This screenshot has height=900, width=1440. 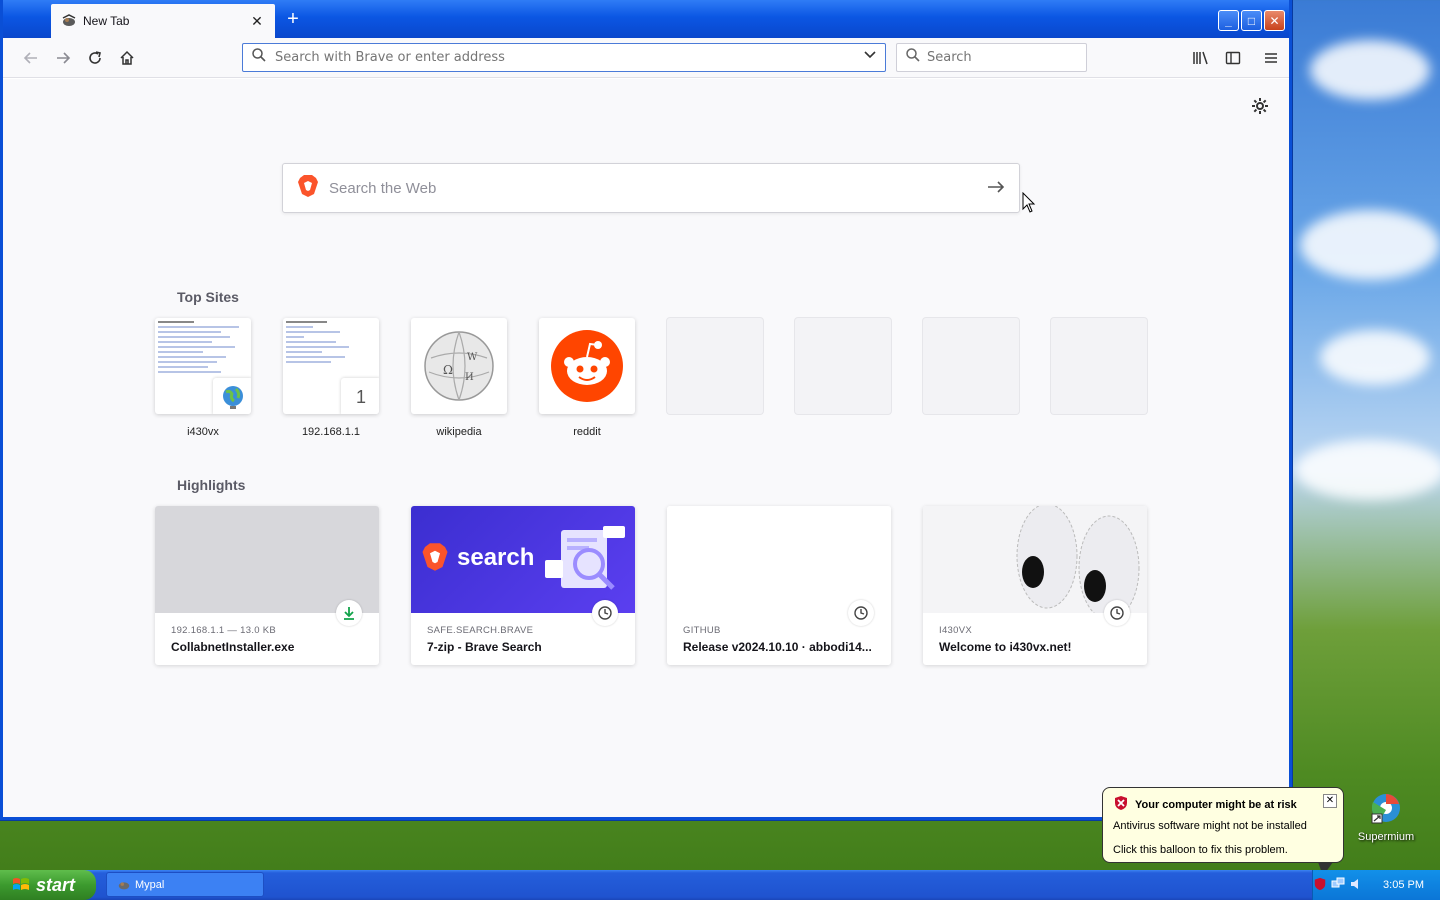 I want to click on start-label: start, so click(x=56, y=884).